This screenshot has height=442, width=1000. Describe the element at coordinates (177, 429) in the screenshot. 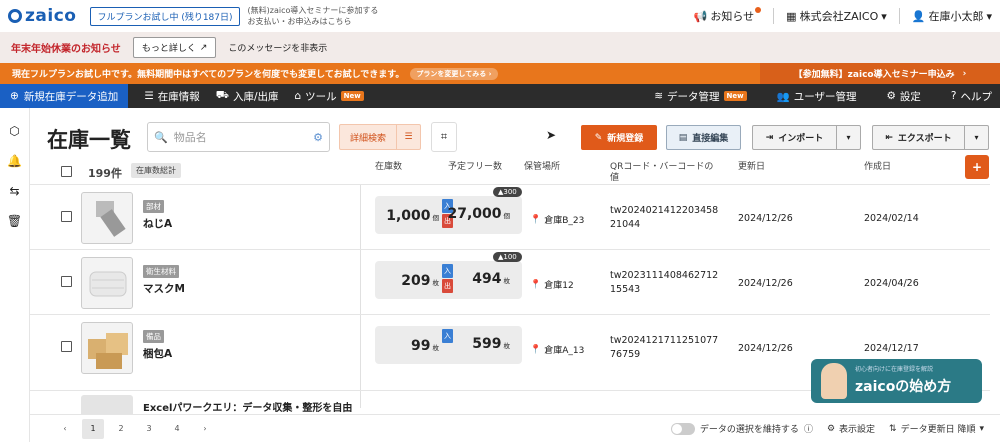

I see `page-4-button: 4` at that location.